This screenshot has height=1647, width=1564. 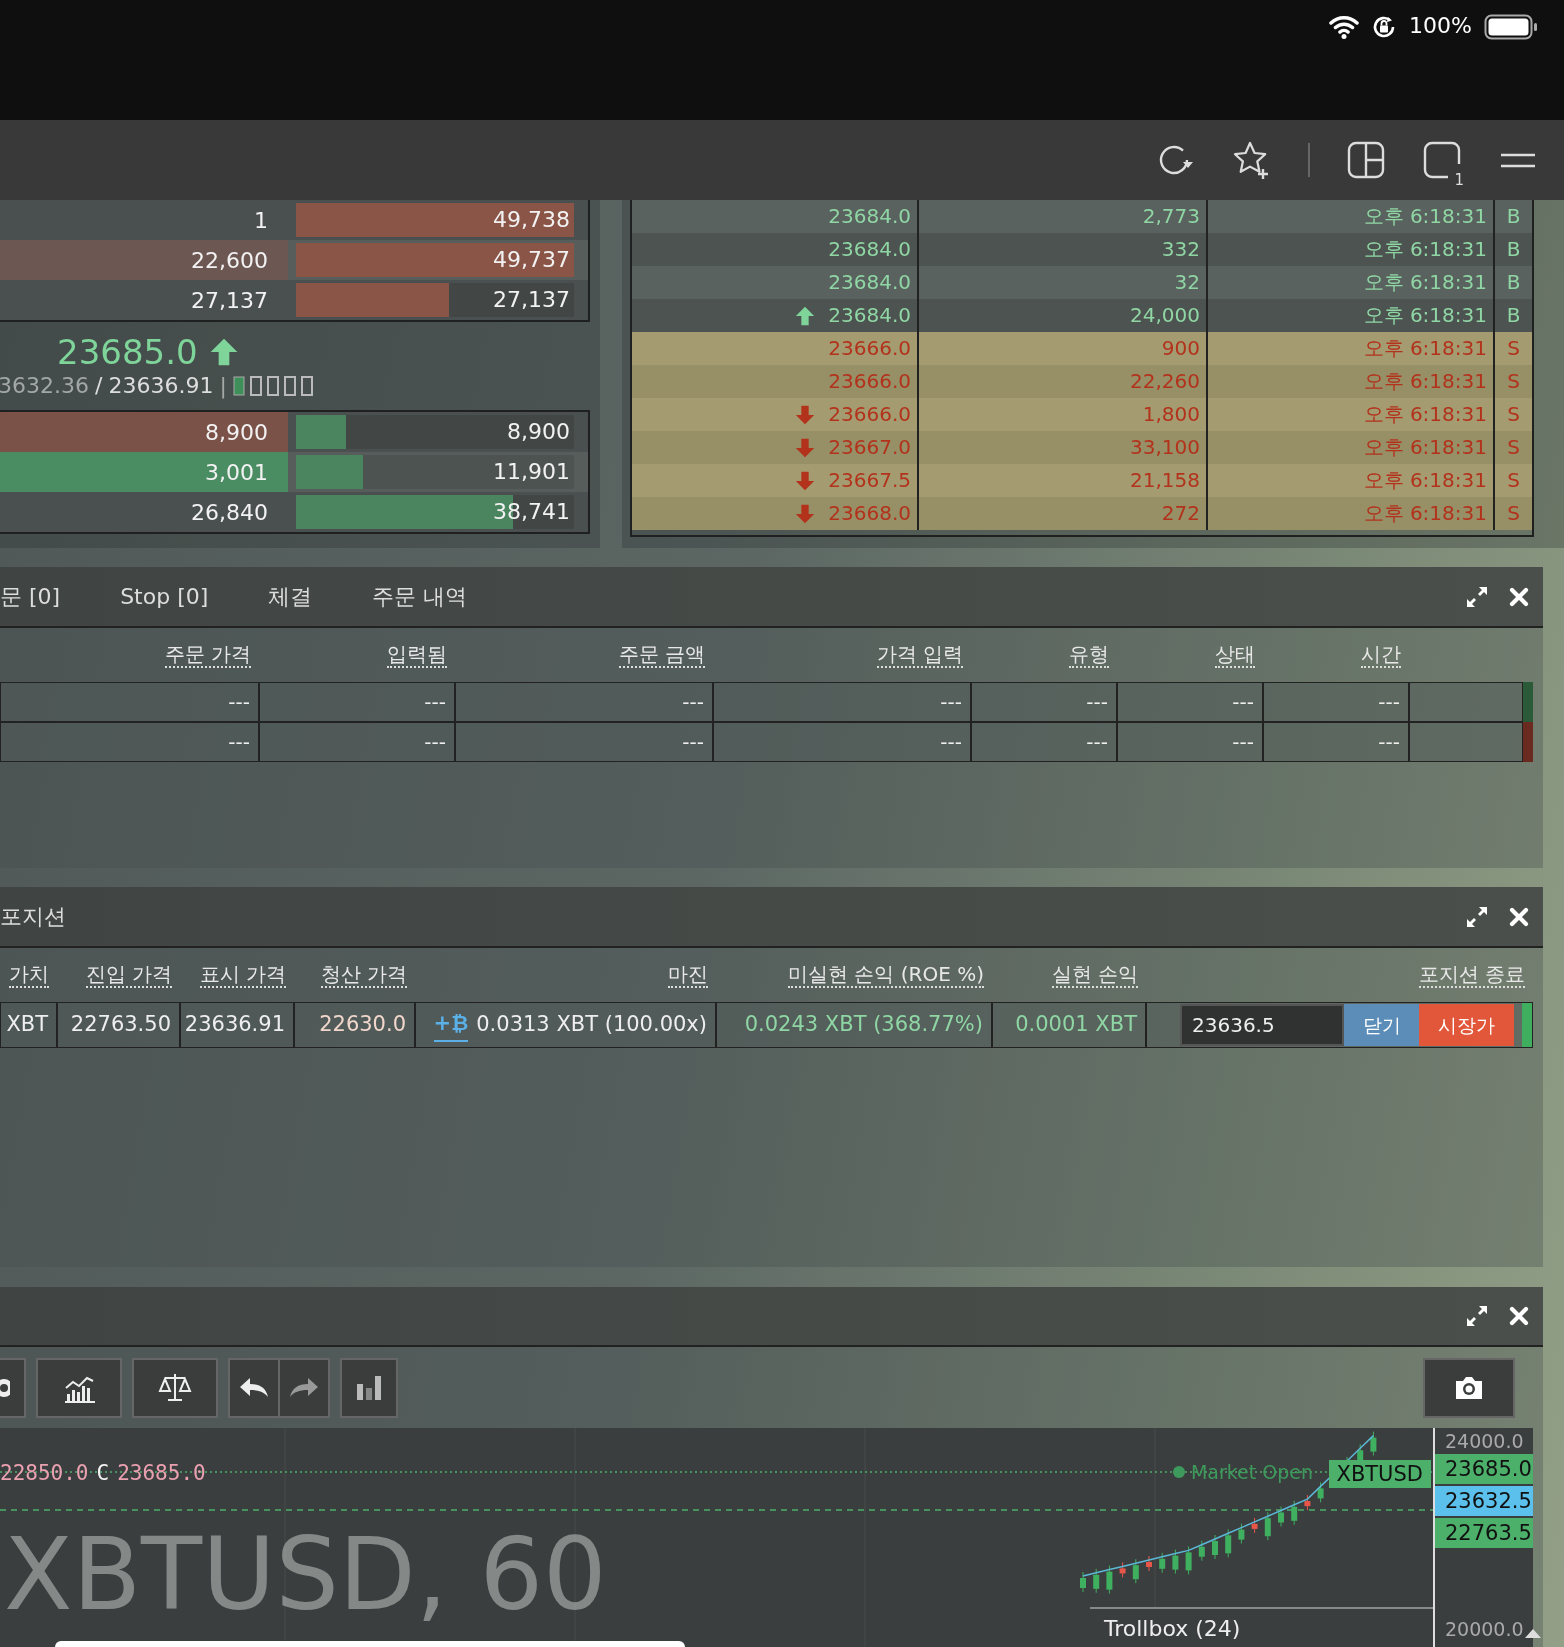 I want to click on column-header: 가격 입력, so click(x=919, y=655).